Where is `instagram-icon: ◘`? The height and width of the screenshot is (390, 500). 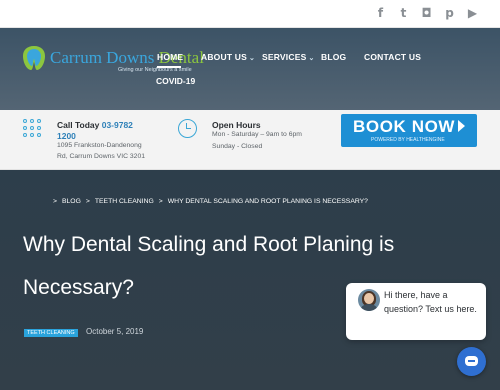
instagram-icon: ◘ is located at coordinates (426, 13).